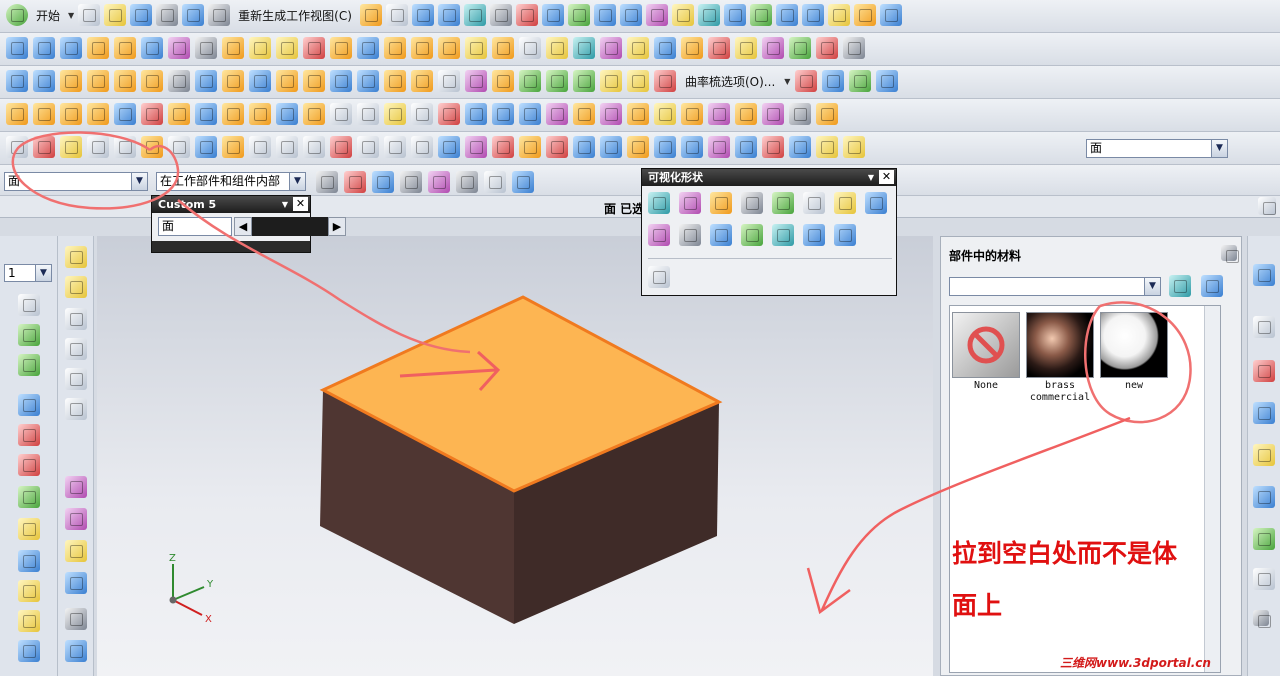 The height and width of the screenshot is (676, 1280). Describe the element at coordinates (1157, 148) in the screenshot. I see `right-type-filter-select: 面 ▼` at that location.